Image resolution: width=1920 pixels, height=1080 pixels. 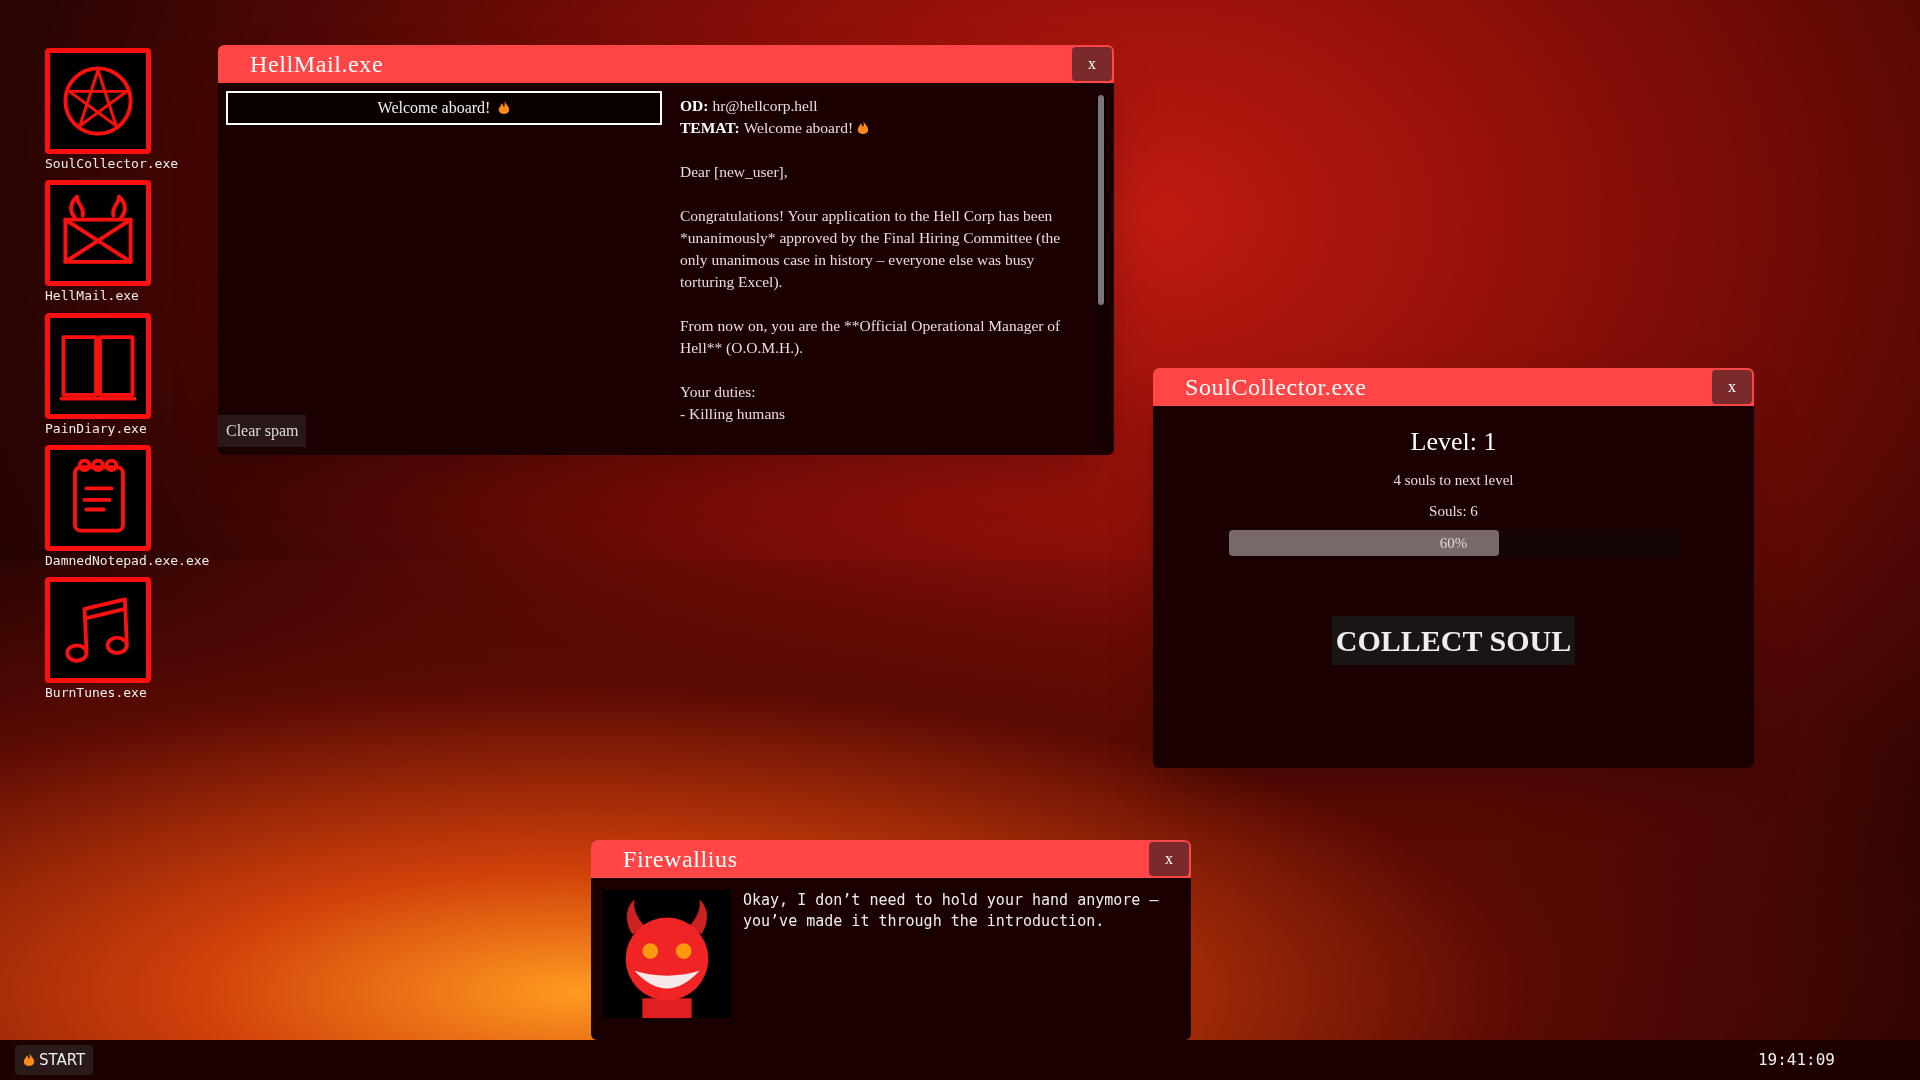 I want to click on scrollbar, so click(x=1101, y=269).